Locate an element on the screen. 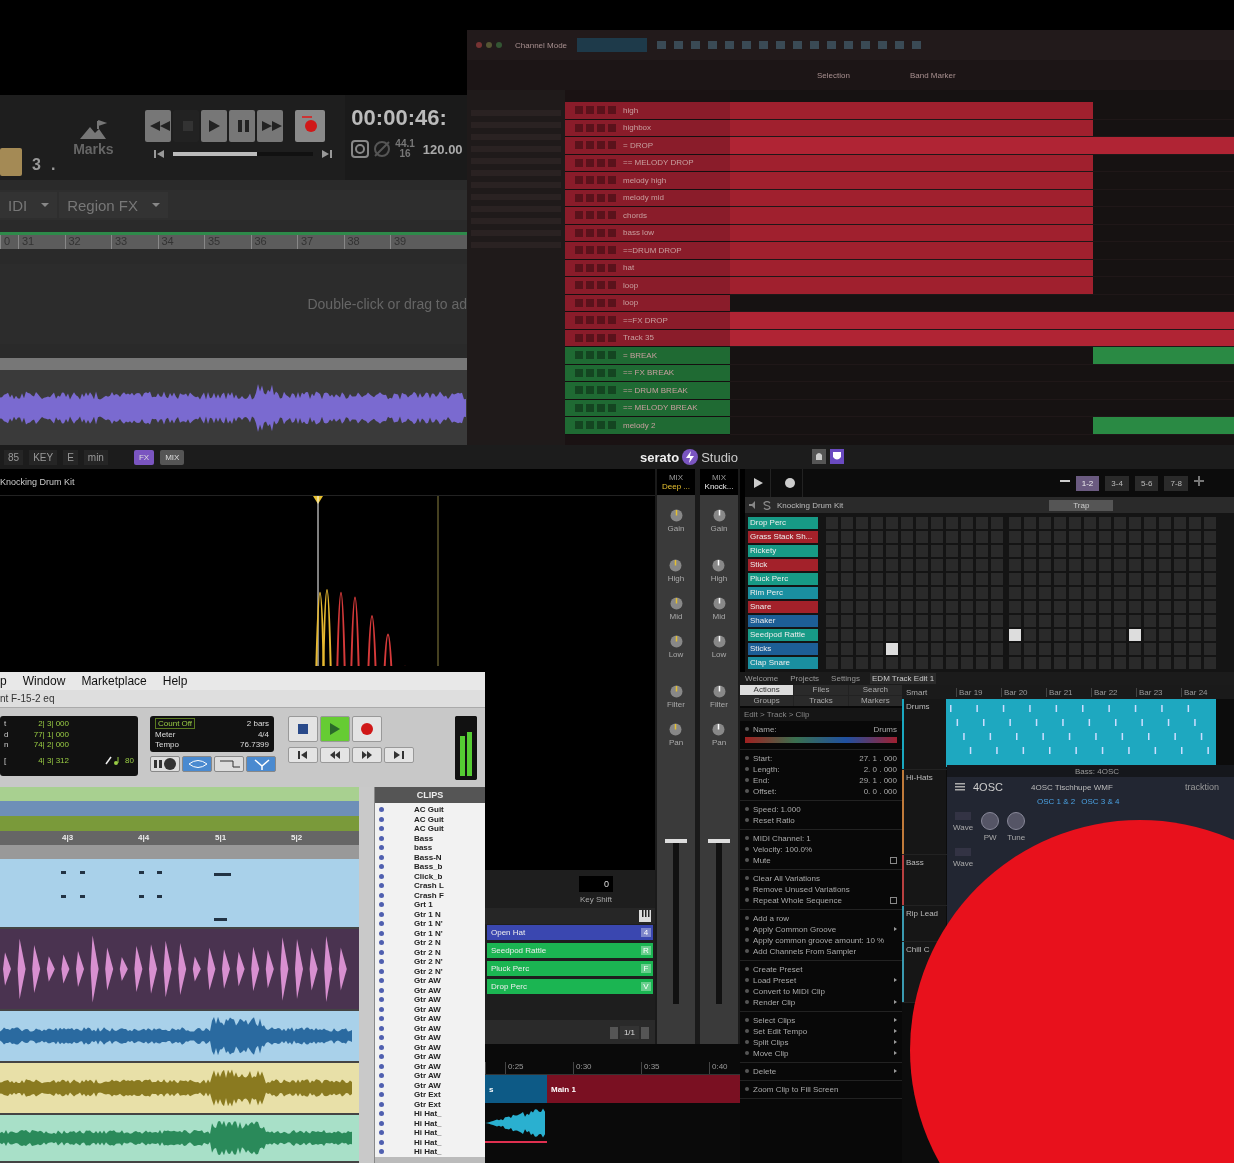  track-name: Drums is located at coordinates (918, 706).